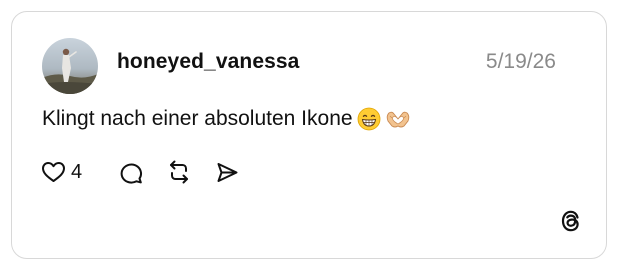 Image resolution: width=620 pixels, height=272 pixels. I want to click on share-button, so click(227, 172).